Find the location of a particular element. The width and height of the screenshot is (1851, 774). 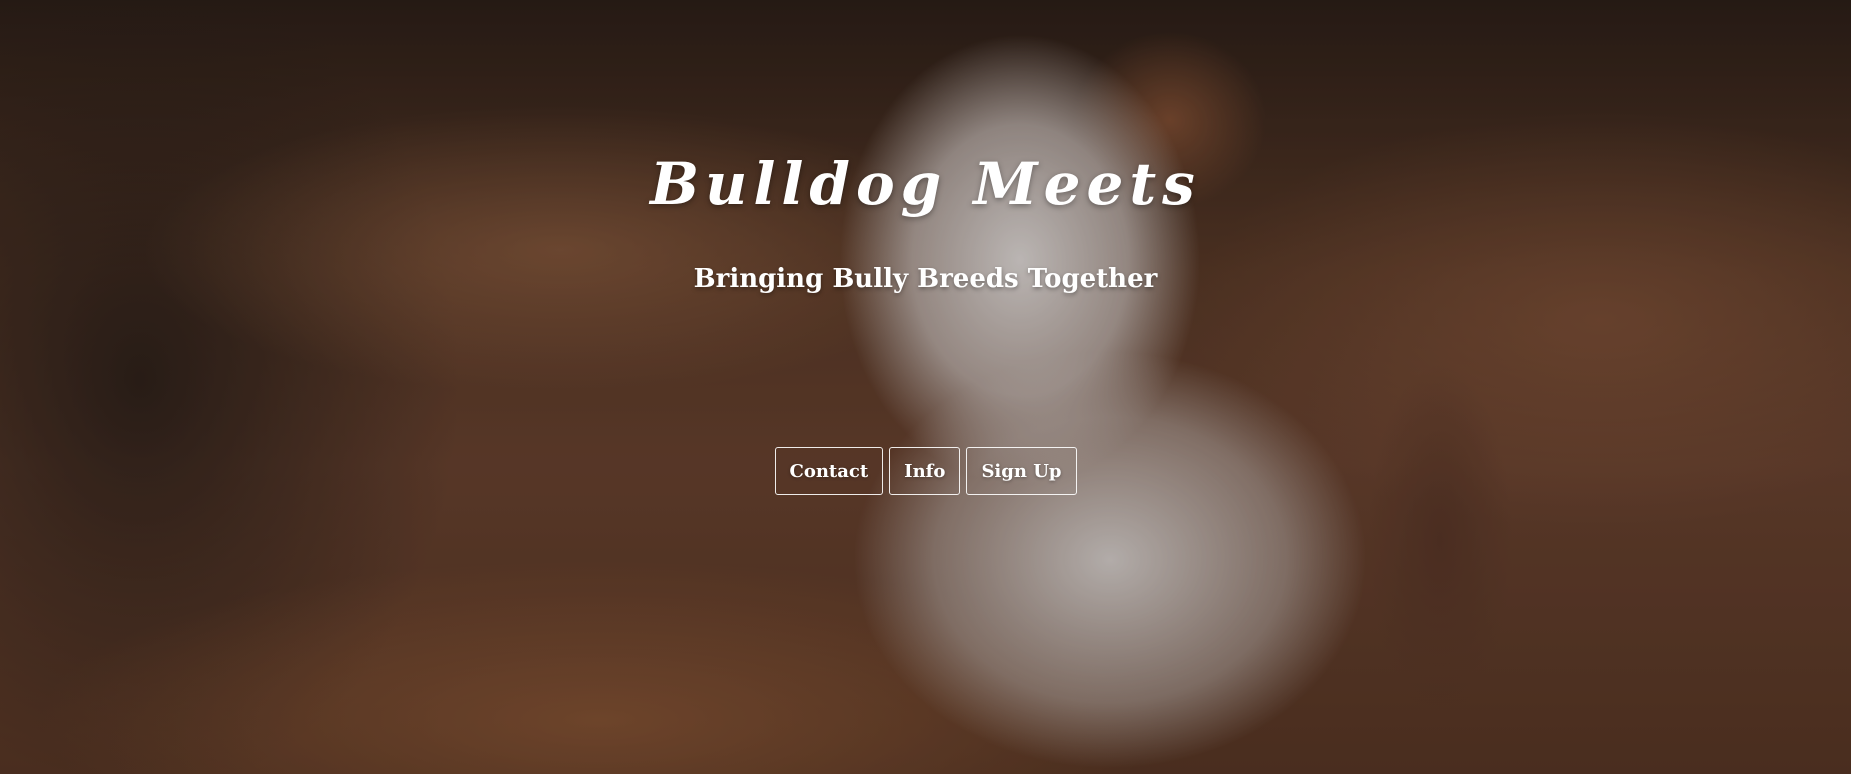

info-button: Info is located at coordinates (925, 471).